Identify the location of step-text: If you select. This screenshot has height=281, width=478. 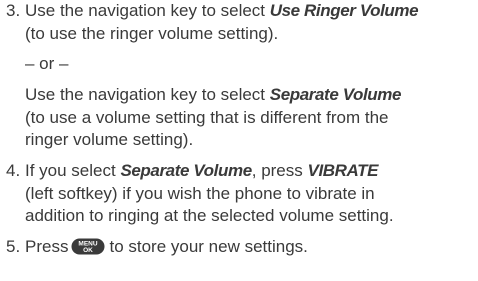
(73, 170).